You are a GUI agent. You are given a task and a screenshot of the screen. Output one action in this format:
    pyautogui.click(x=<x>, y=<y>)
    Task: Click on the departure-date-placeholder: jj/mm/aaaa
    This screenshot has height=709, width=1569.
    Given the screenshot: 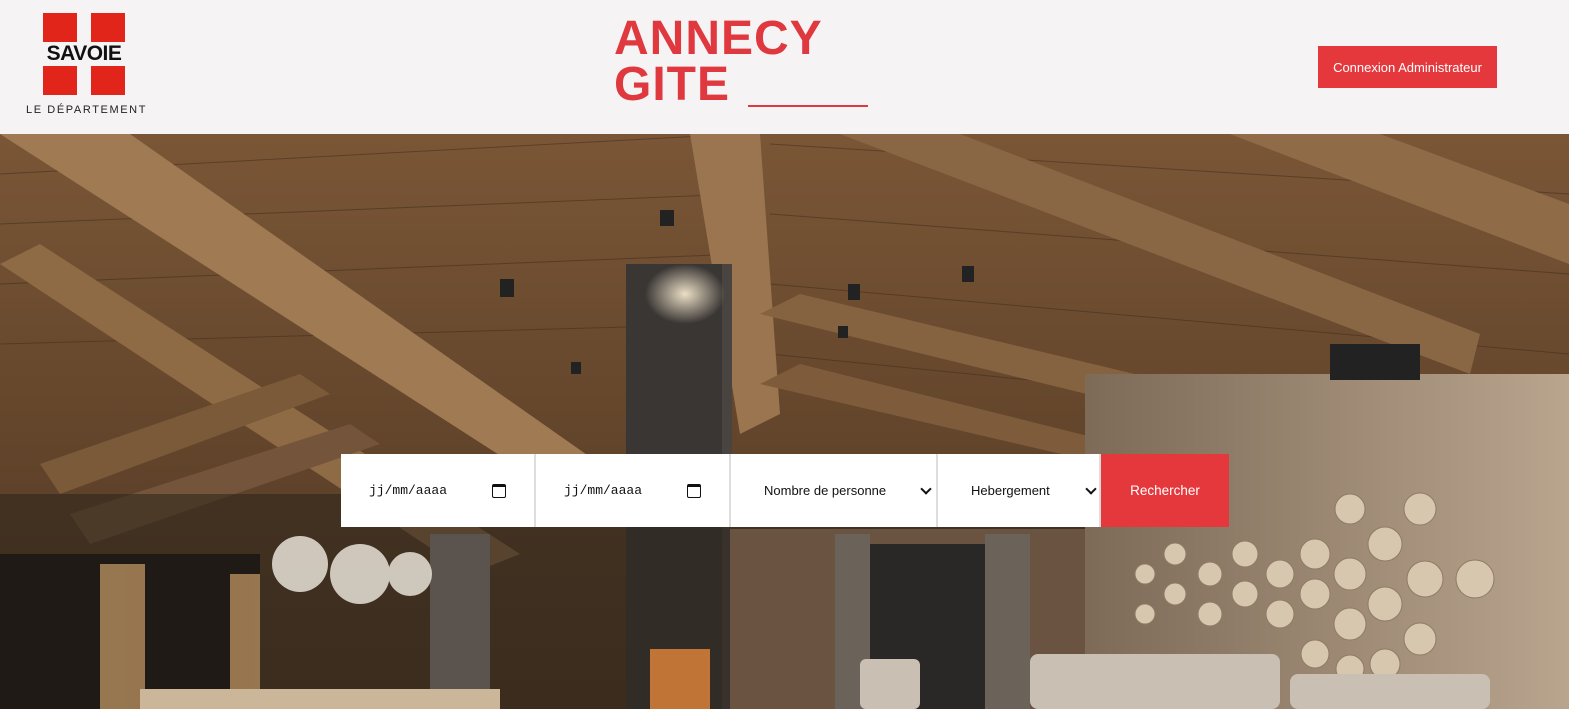 What is the action you would take?
    pyautogui.click(x=603, y=490)
    